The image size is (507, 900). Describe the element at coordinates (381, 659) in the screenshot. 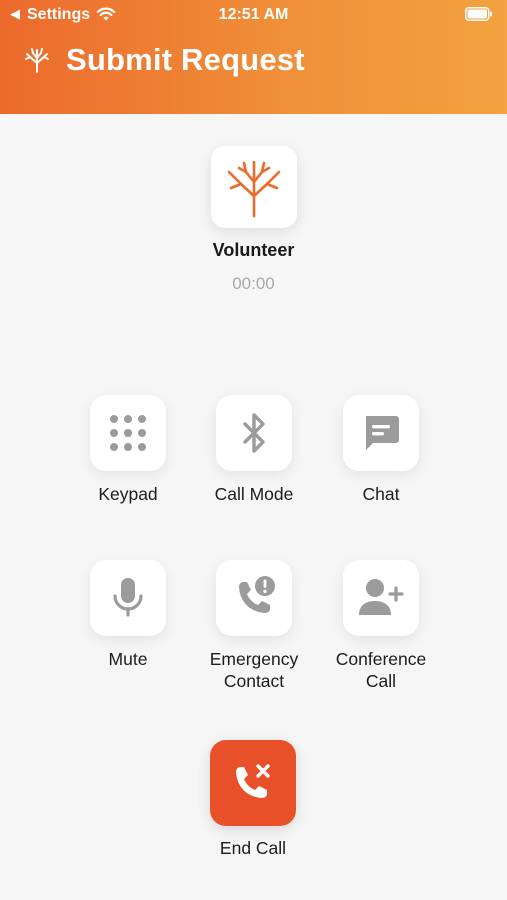

I see `conference-call-label-line1: Conference` at that location.